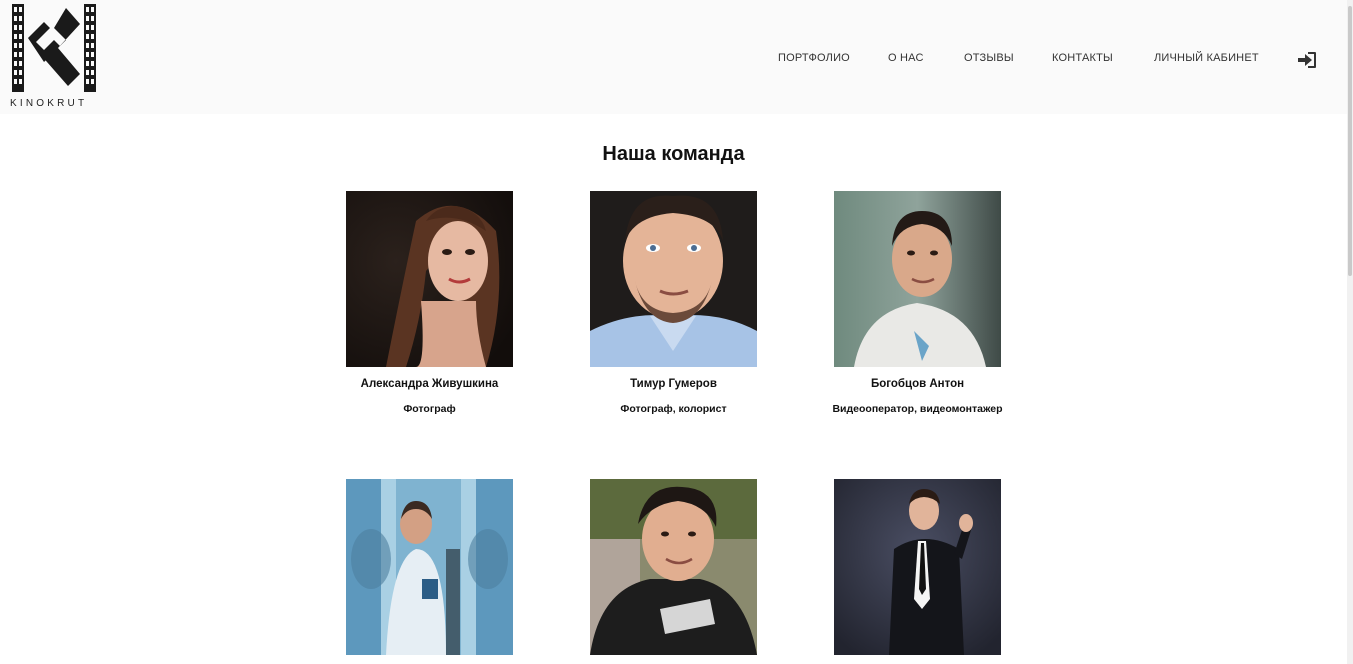 Image resolution: width=1353 pixels, height=664 pixels. Describe the element at coordinates (814, 58) in the screenshot. I see `nav-item-portfolio: ПОРТФОЛИО` at that location.